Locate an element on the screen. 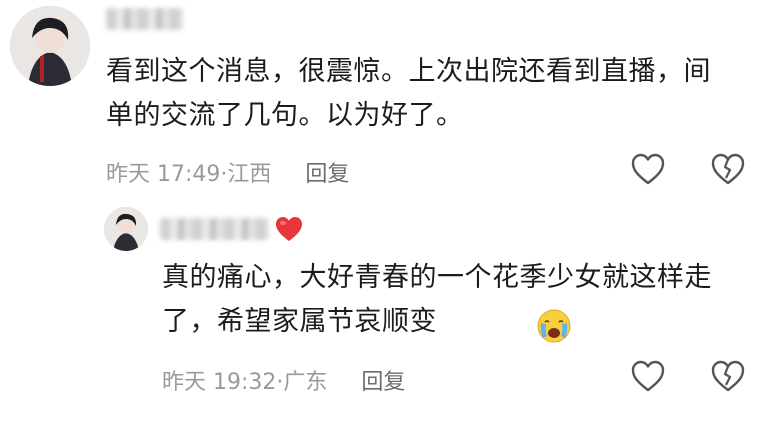  comment-text: 看到这个消息，很震惊。上次出院还看到直播，间单的交流了几句。以为好了。 is located at coordinates (408, 93).